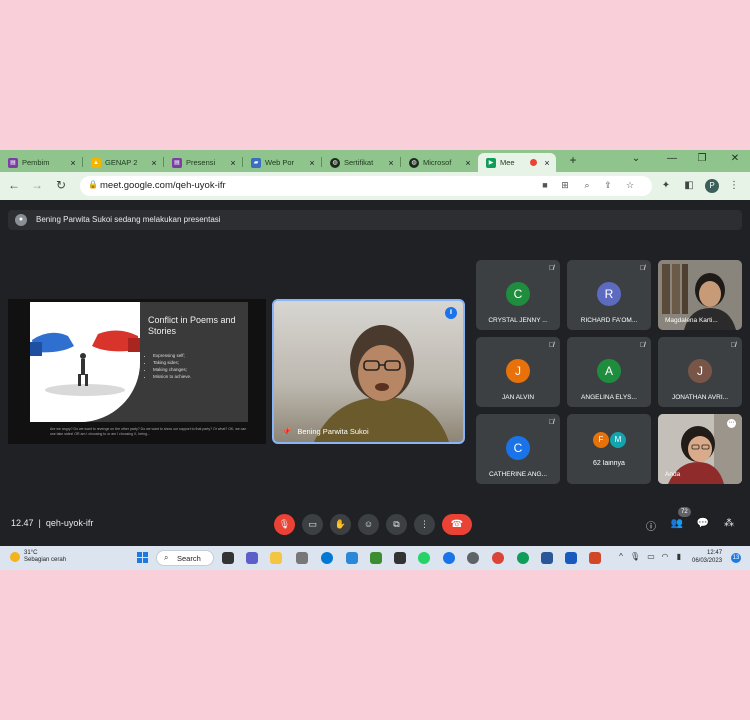 This screenshot has height=720, width=750. I want to click on leave-call-button: ☎, so click(457, 524).